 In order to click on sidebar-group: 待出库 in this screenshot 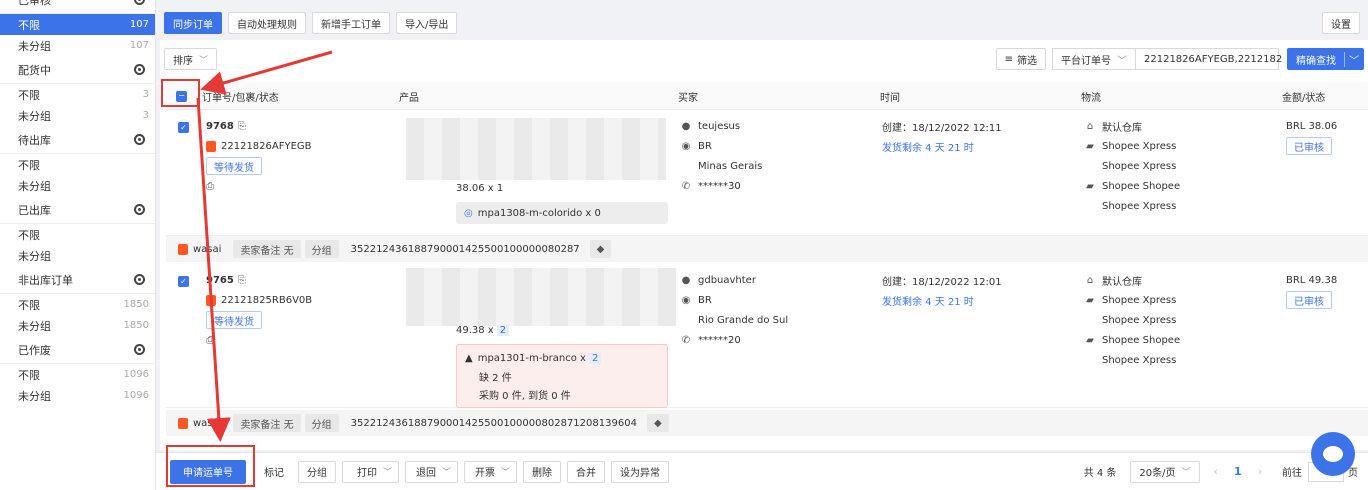, I will do `click(77, 140)`.